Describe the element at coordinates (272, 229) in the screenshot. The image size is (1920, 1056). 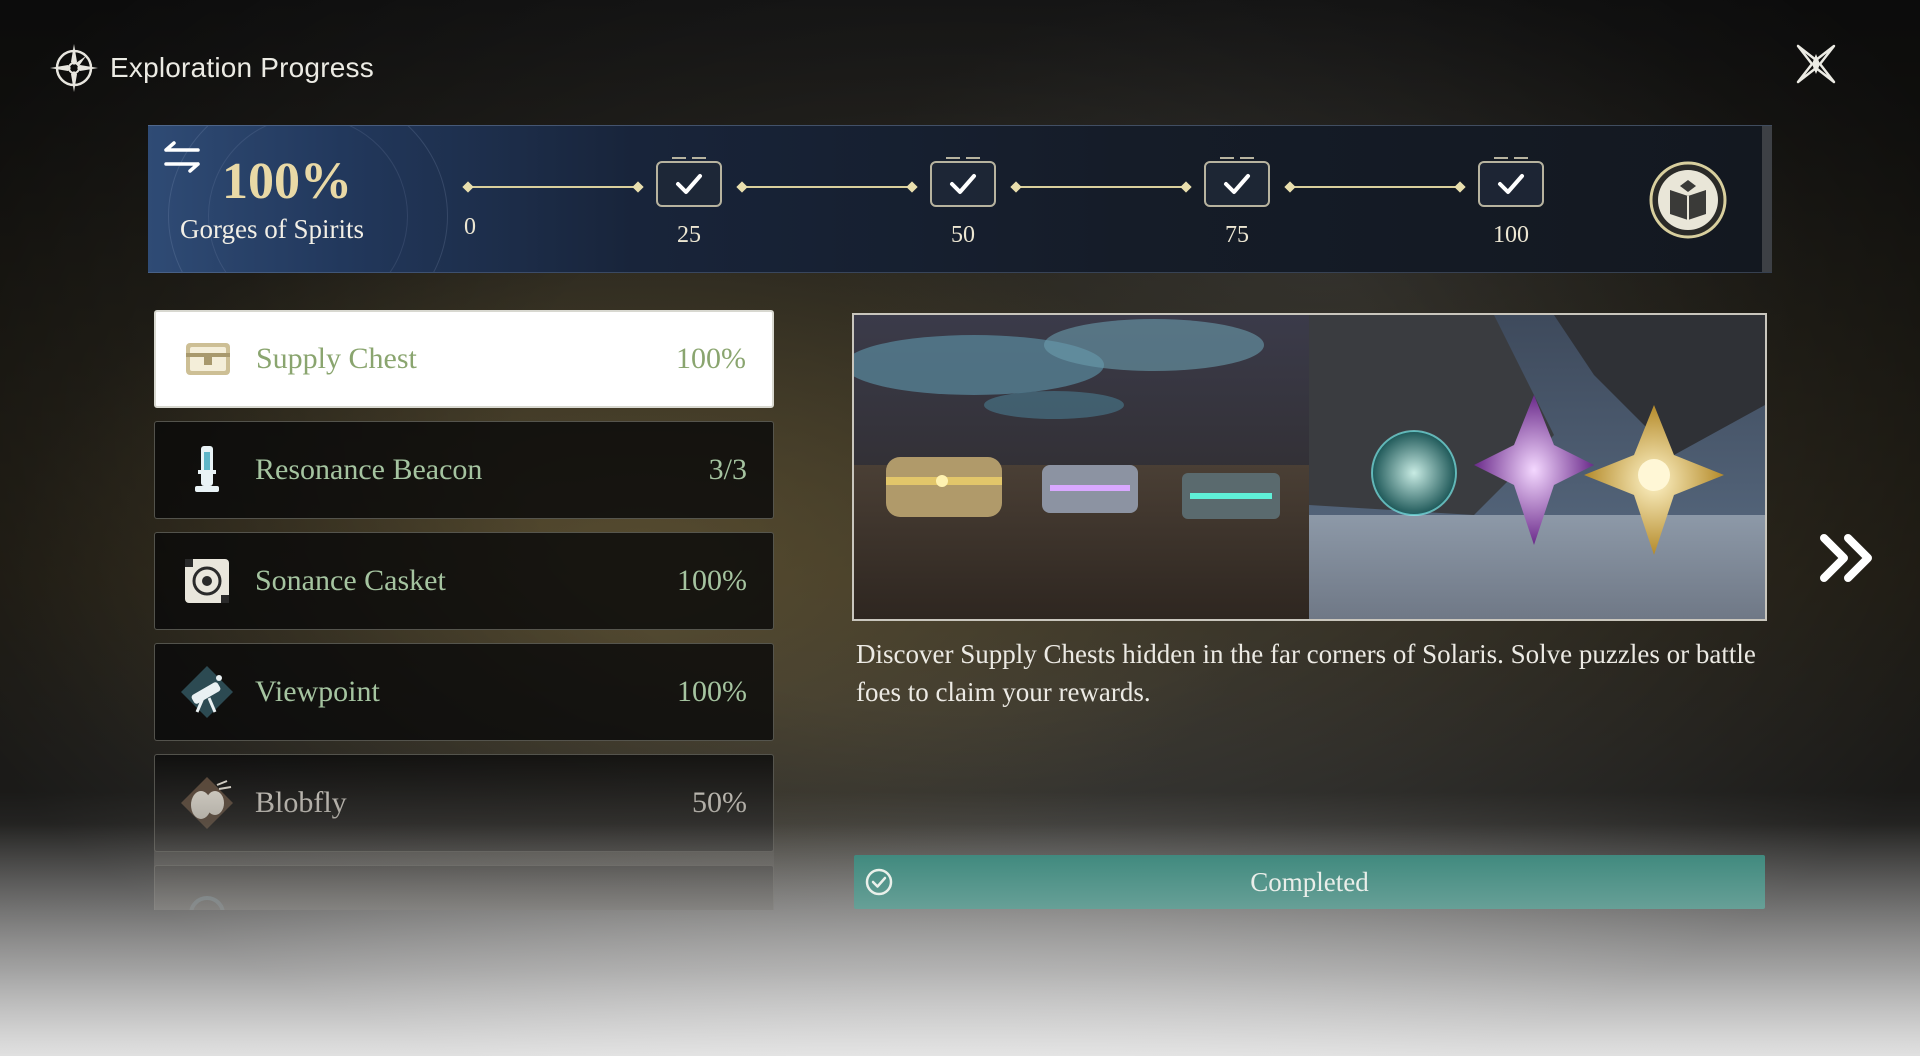
I see `region-name: Gorges of Spirits` at that location.